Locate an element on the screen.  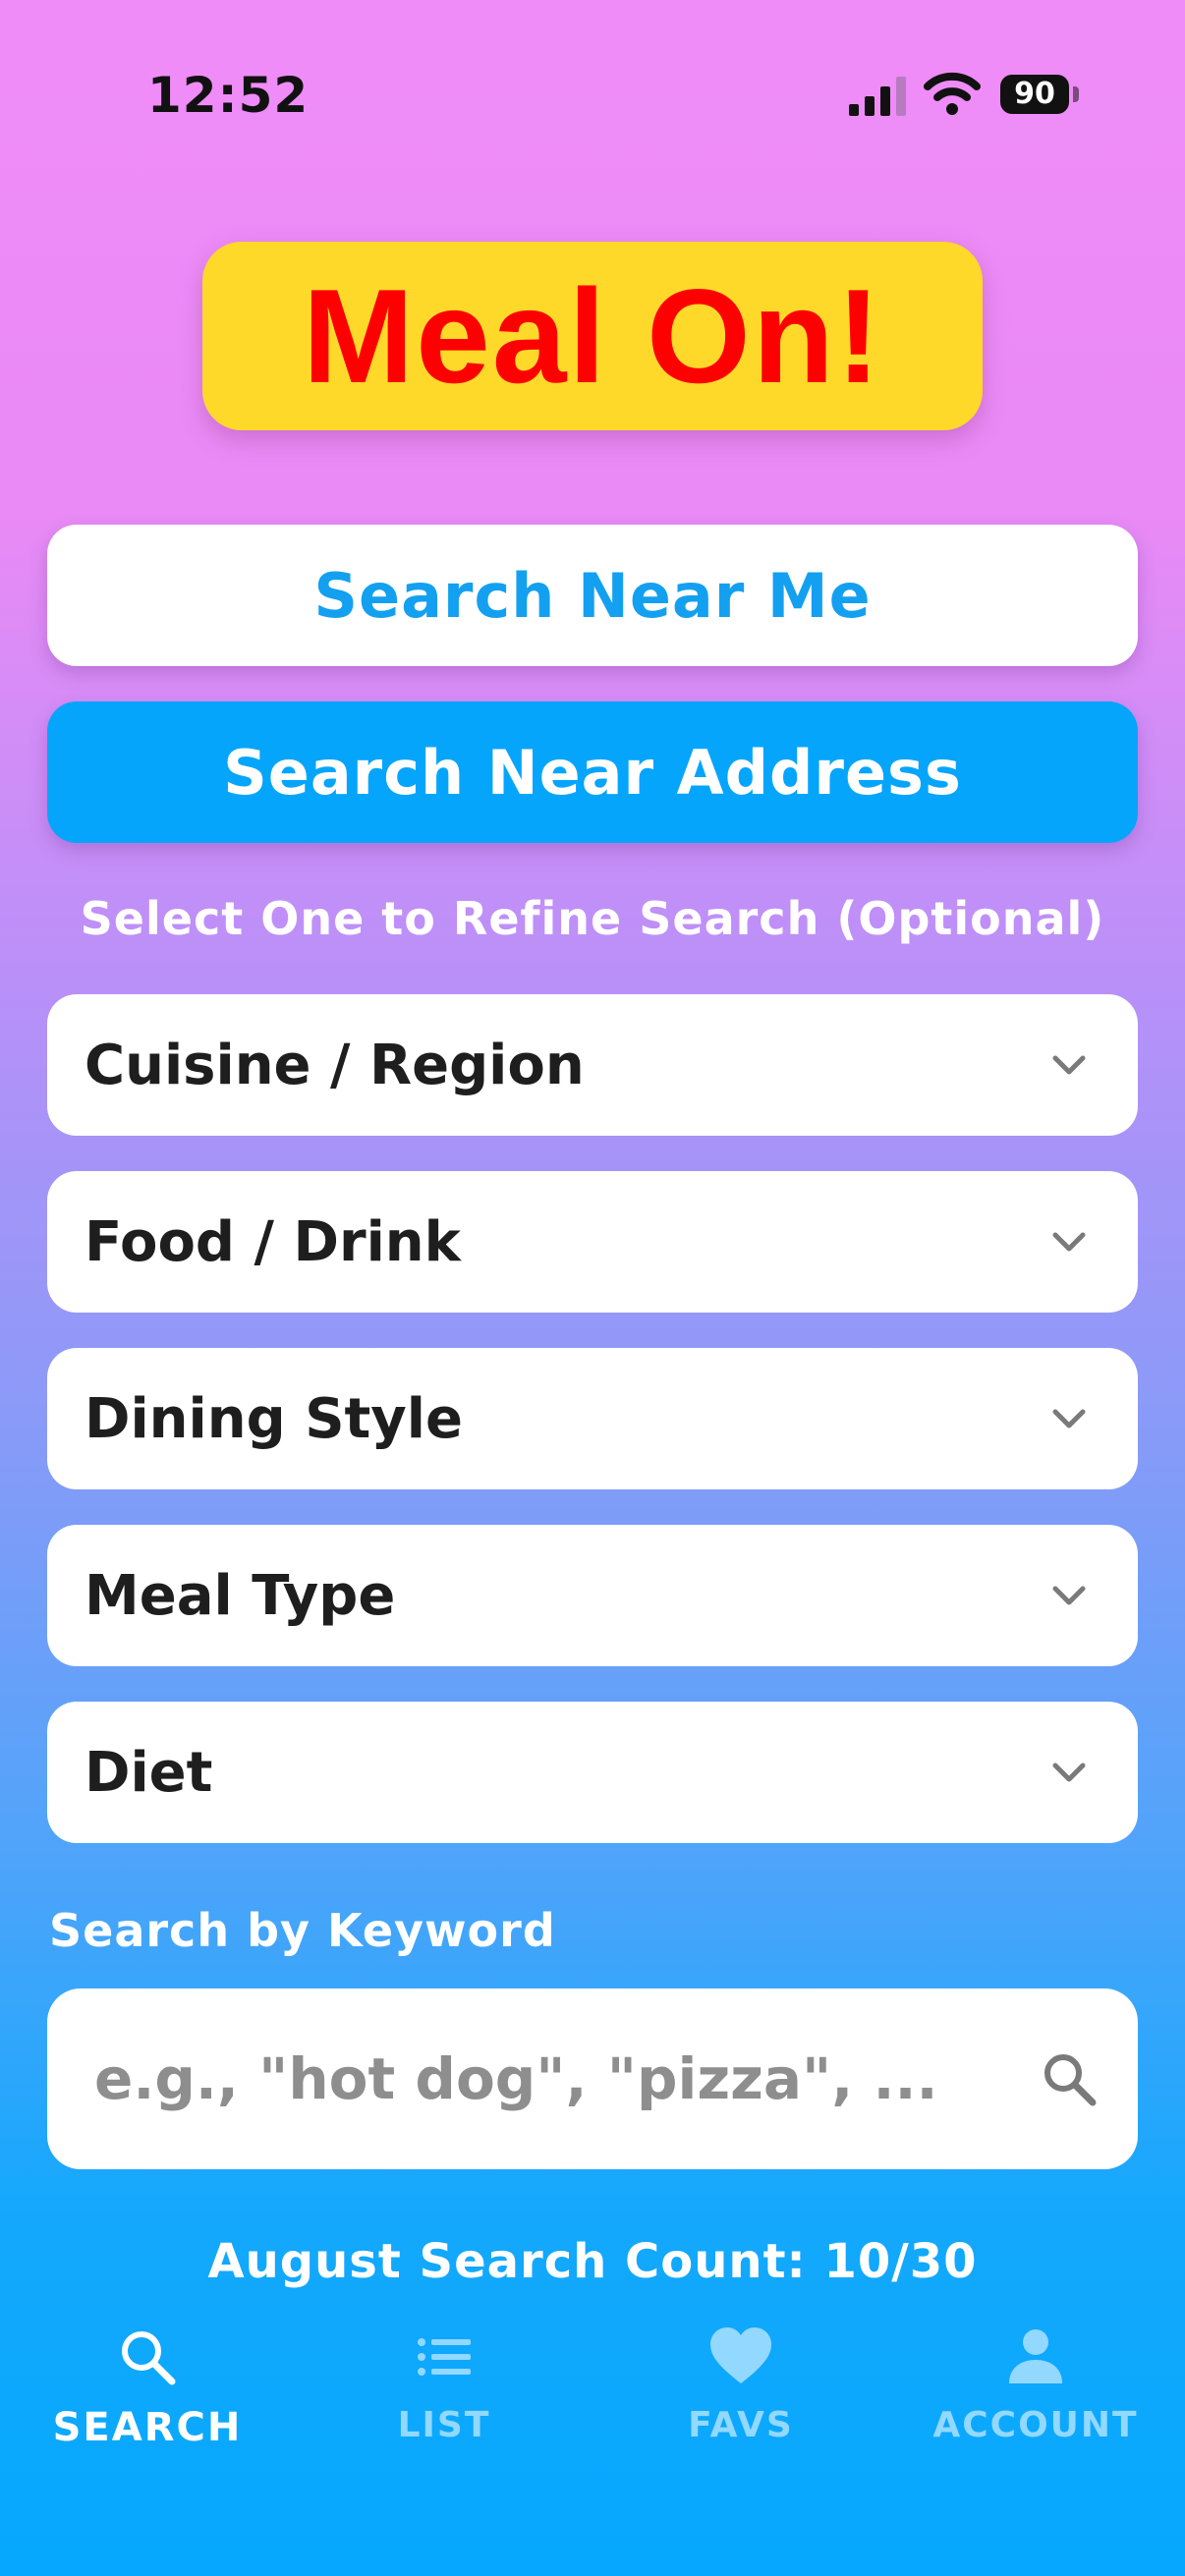
tab-label: ACCOUNT is located at coordinates (1035, 2425).